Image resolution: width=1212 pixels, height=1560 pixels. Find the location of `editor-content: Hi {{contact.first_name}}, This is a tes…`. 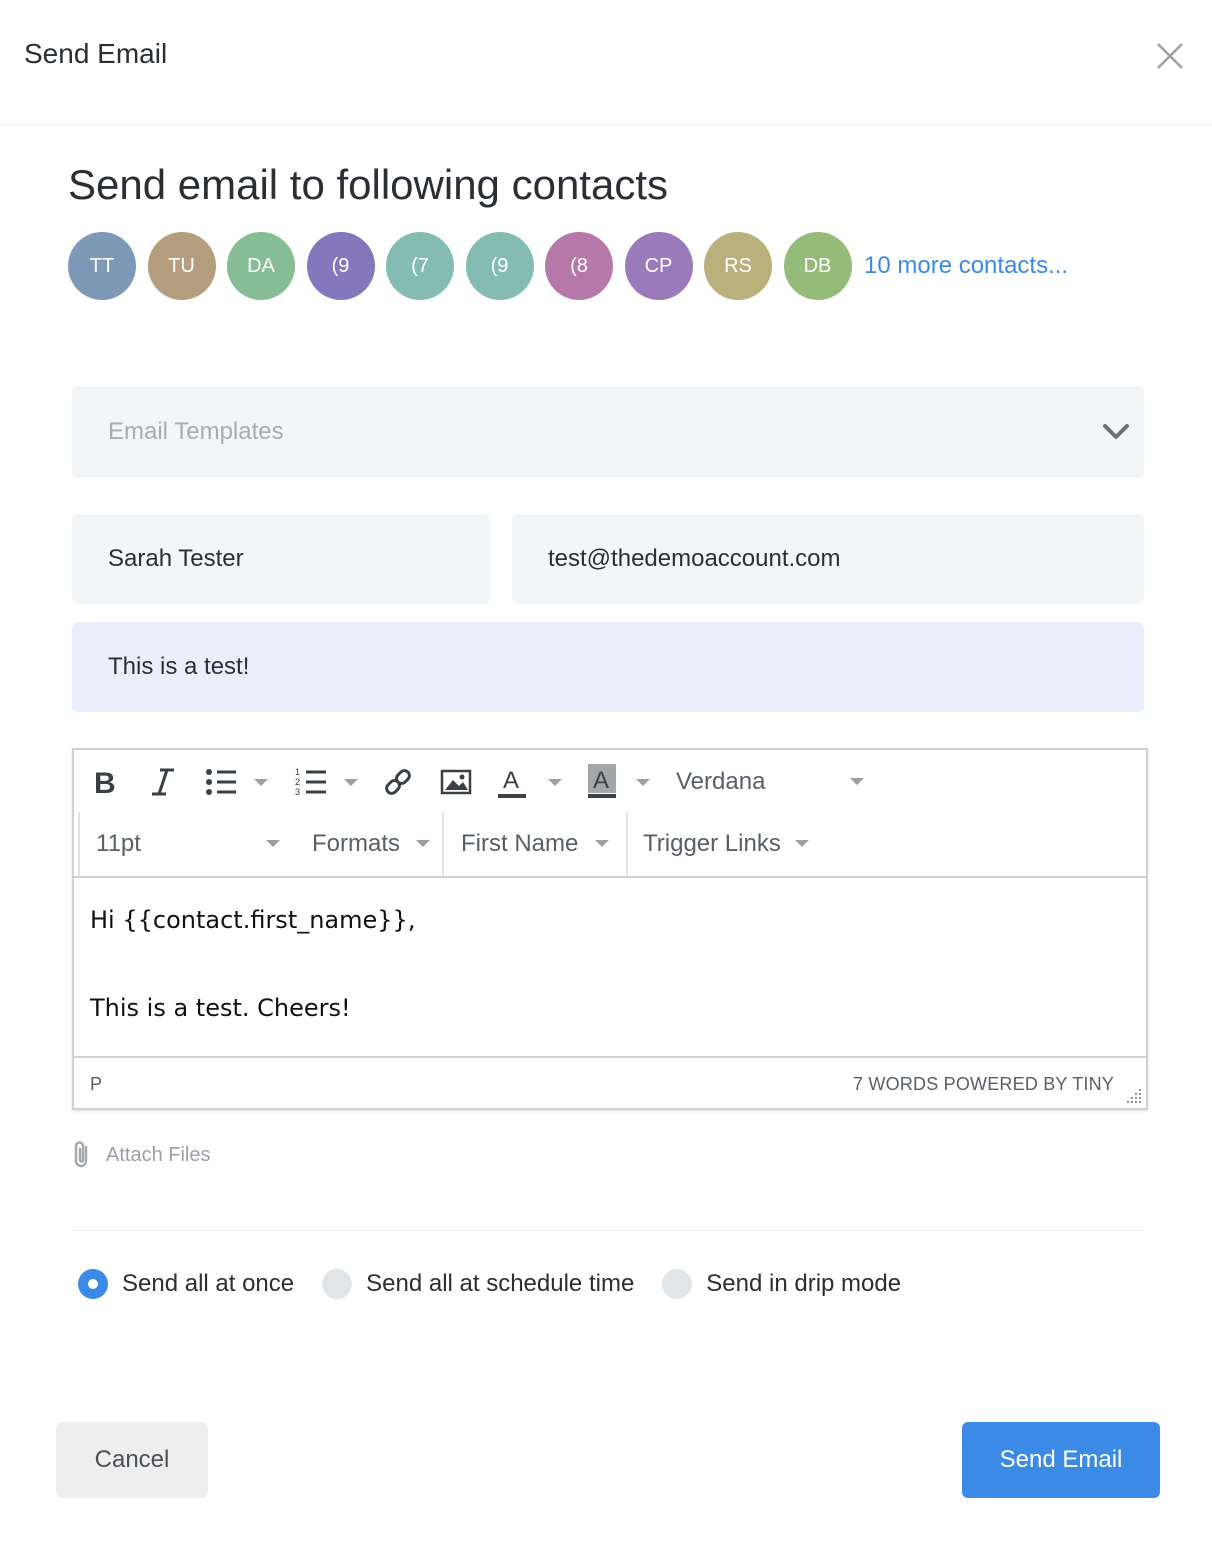

editor-content: Hi {{contact.first_name}}, This is a tes… is located at coordinates (610, 967).